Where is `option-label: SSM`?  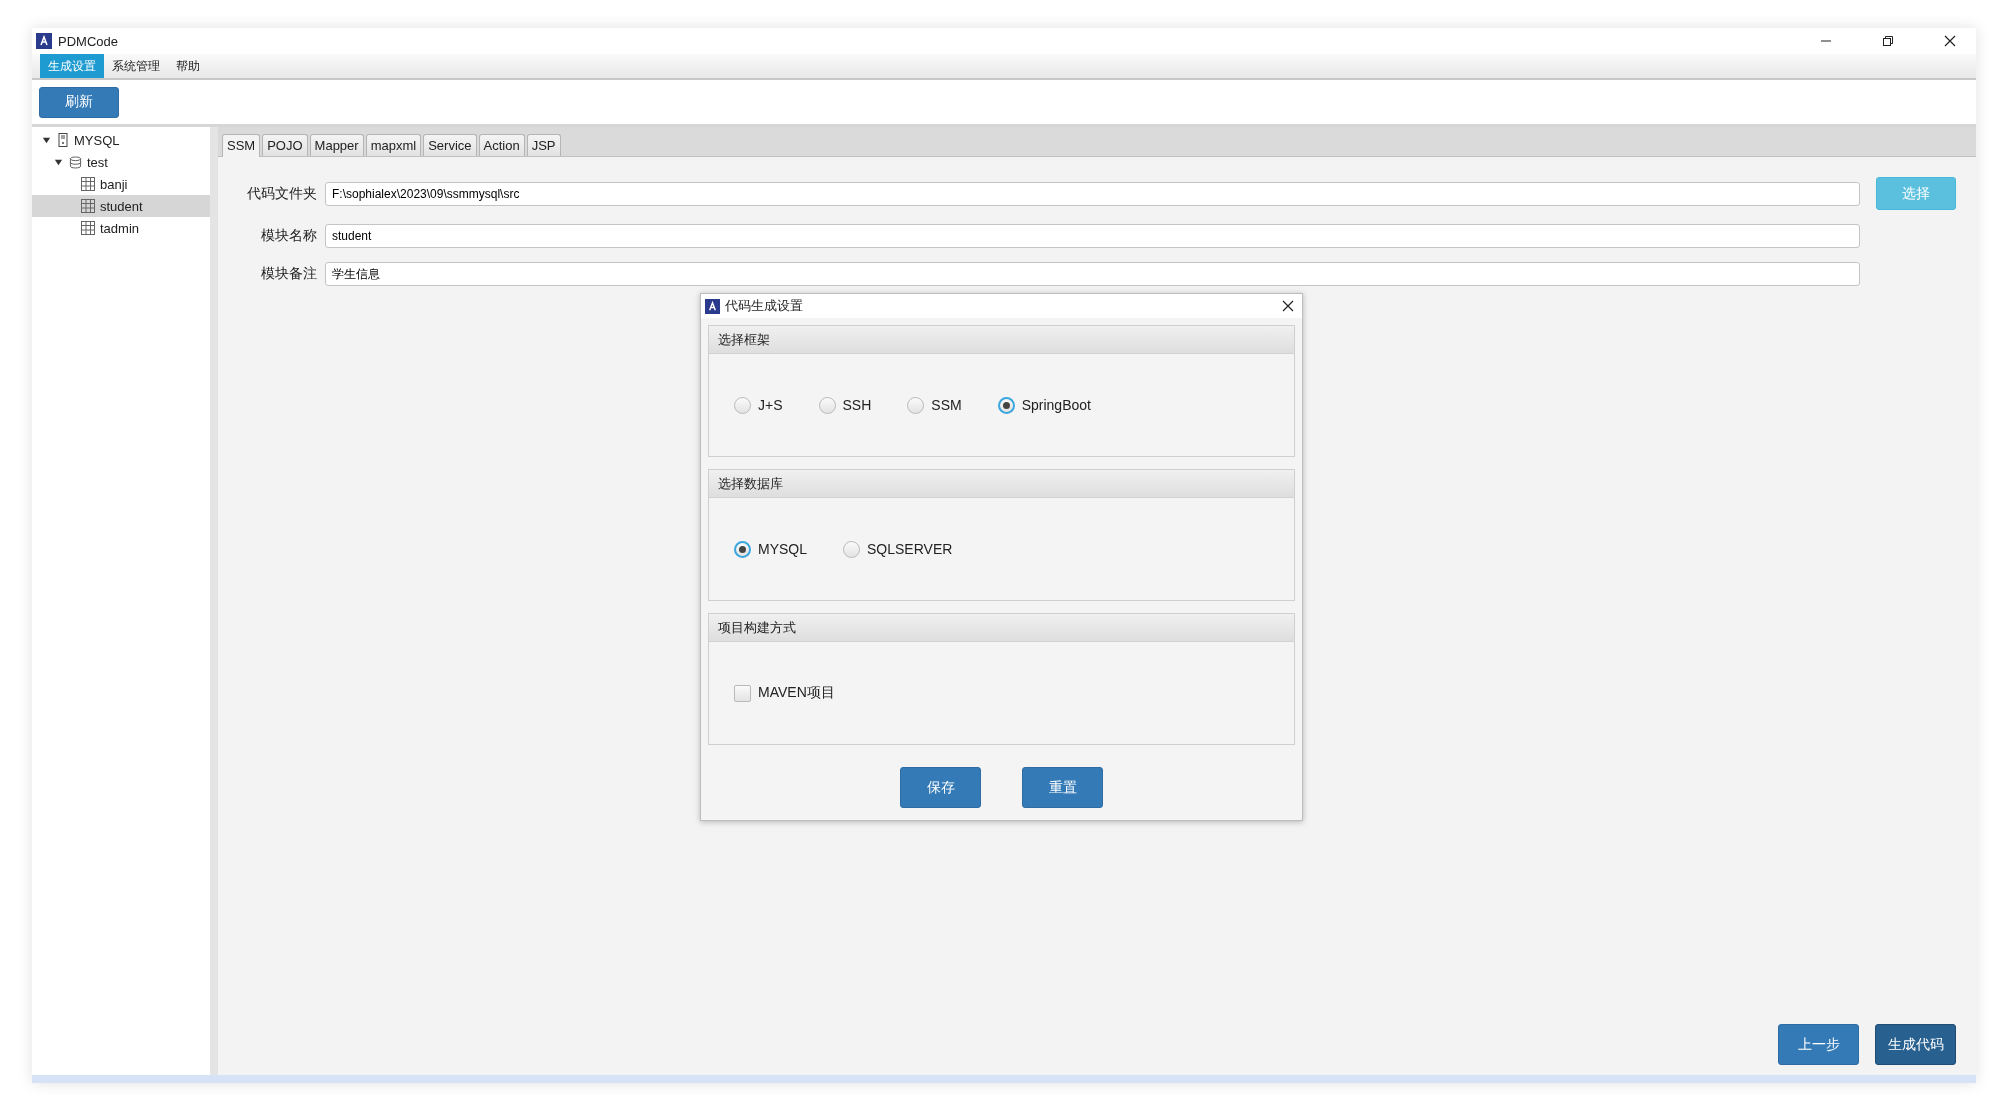 option-label: SSM is located at coordinates (946, 405).